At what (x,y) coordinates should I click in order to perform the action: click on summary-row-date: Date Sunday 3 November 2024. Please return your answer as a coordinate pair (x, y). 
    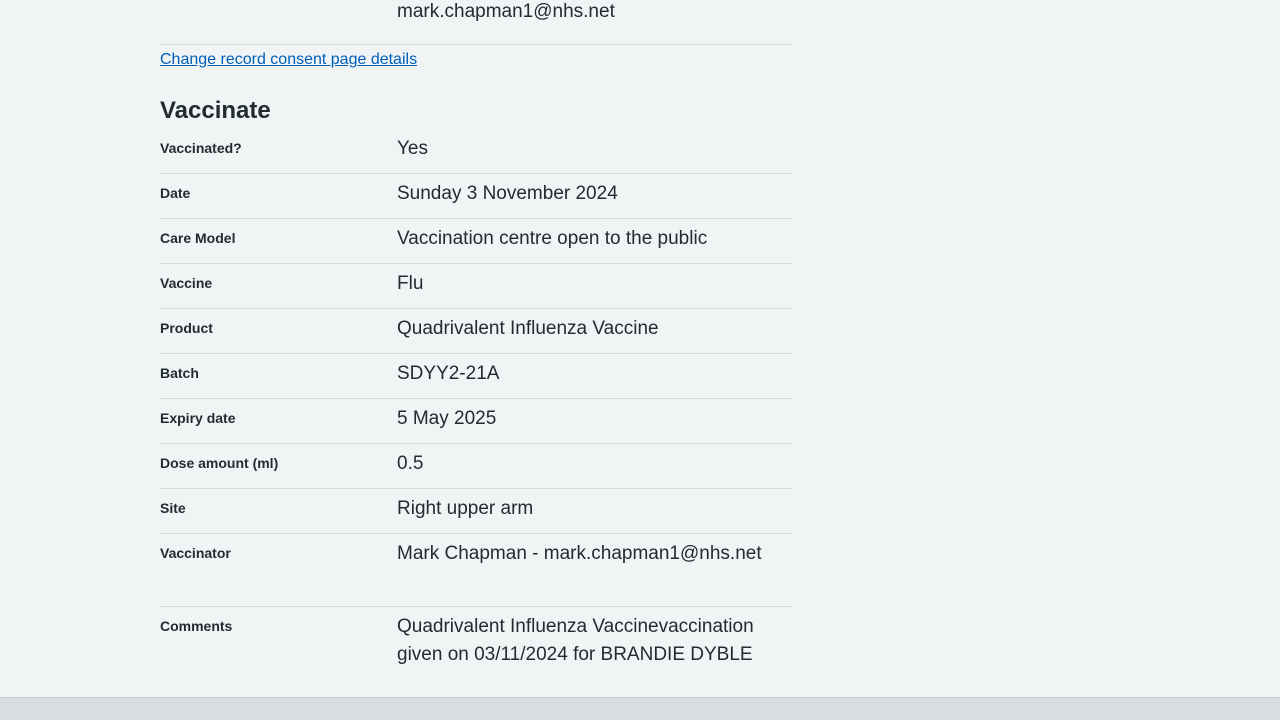
    Looking at the image, I should click on (476, 196).